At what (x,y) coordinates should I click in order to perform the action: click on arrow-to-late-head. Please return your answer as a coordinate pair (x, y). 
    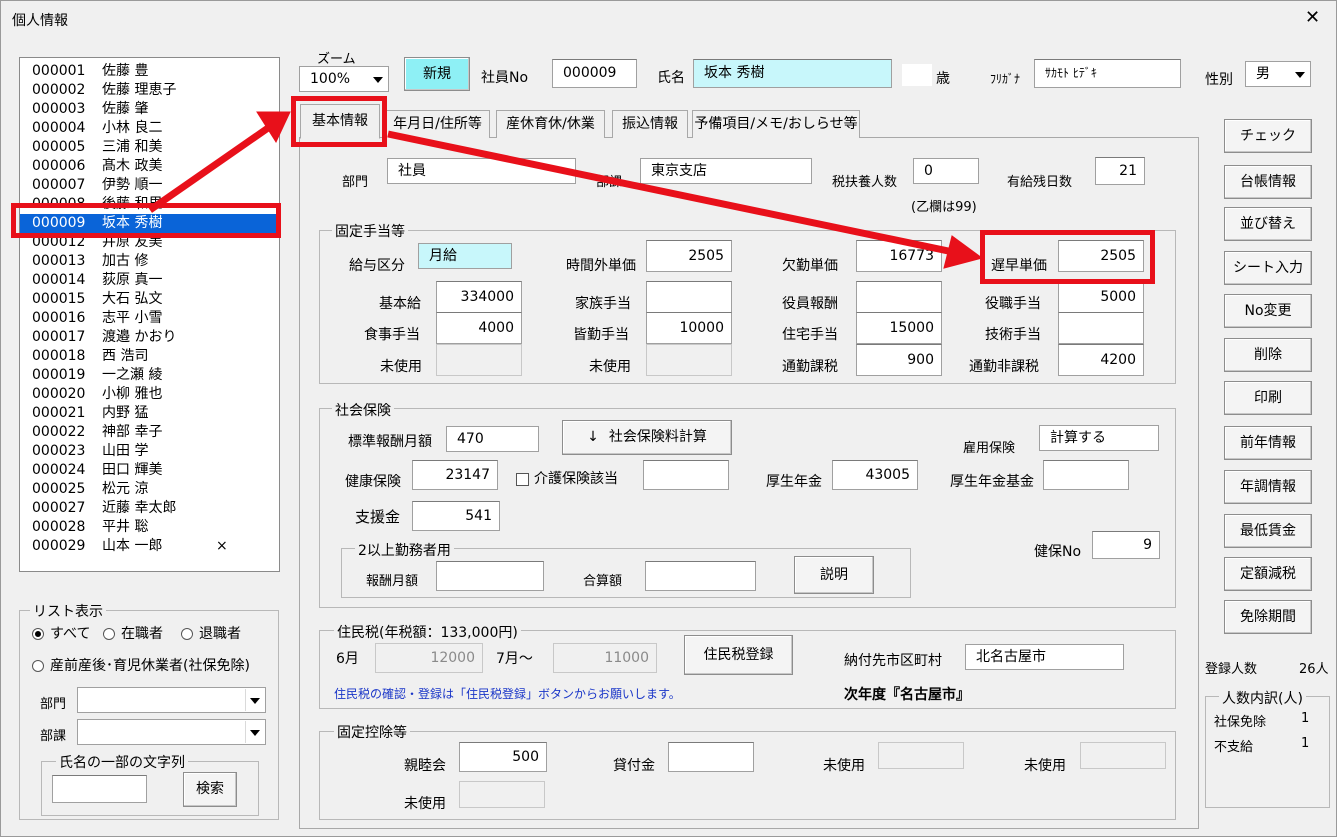
    Looking at the image, I should click on (963, 252).